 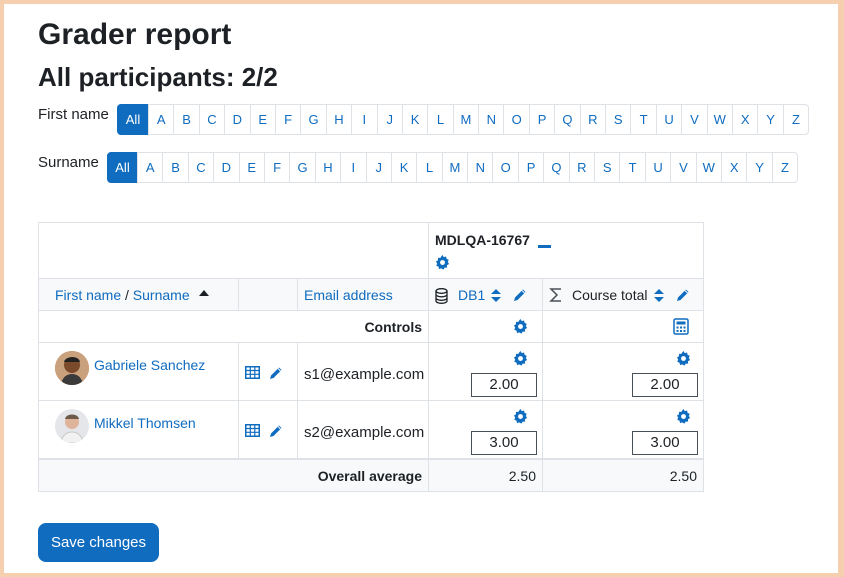 What do you see at coordinates (516, 119) in the screenshot?
I see `first-name-letter-o: O` at bounding box center [516, 119].